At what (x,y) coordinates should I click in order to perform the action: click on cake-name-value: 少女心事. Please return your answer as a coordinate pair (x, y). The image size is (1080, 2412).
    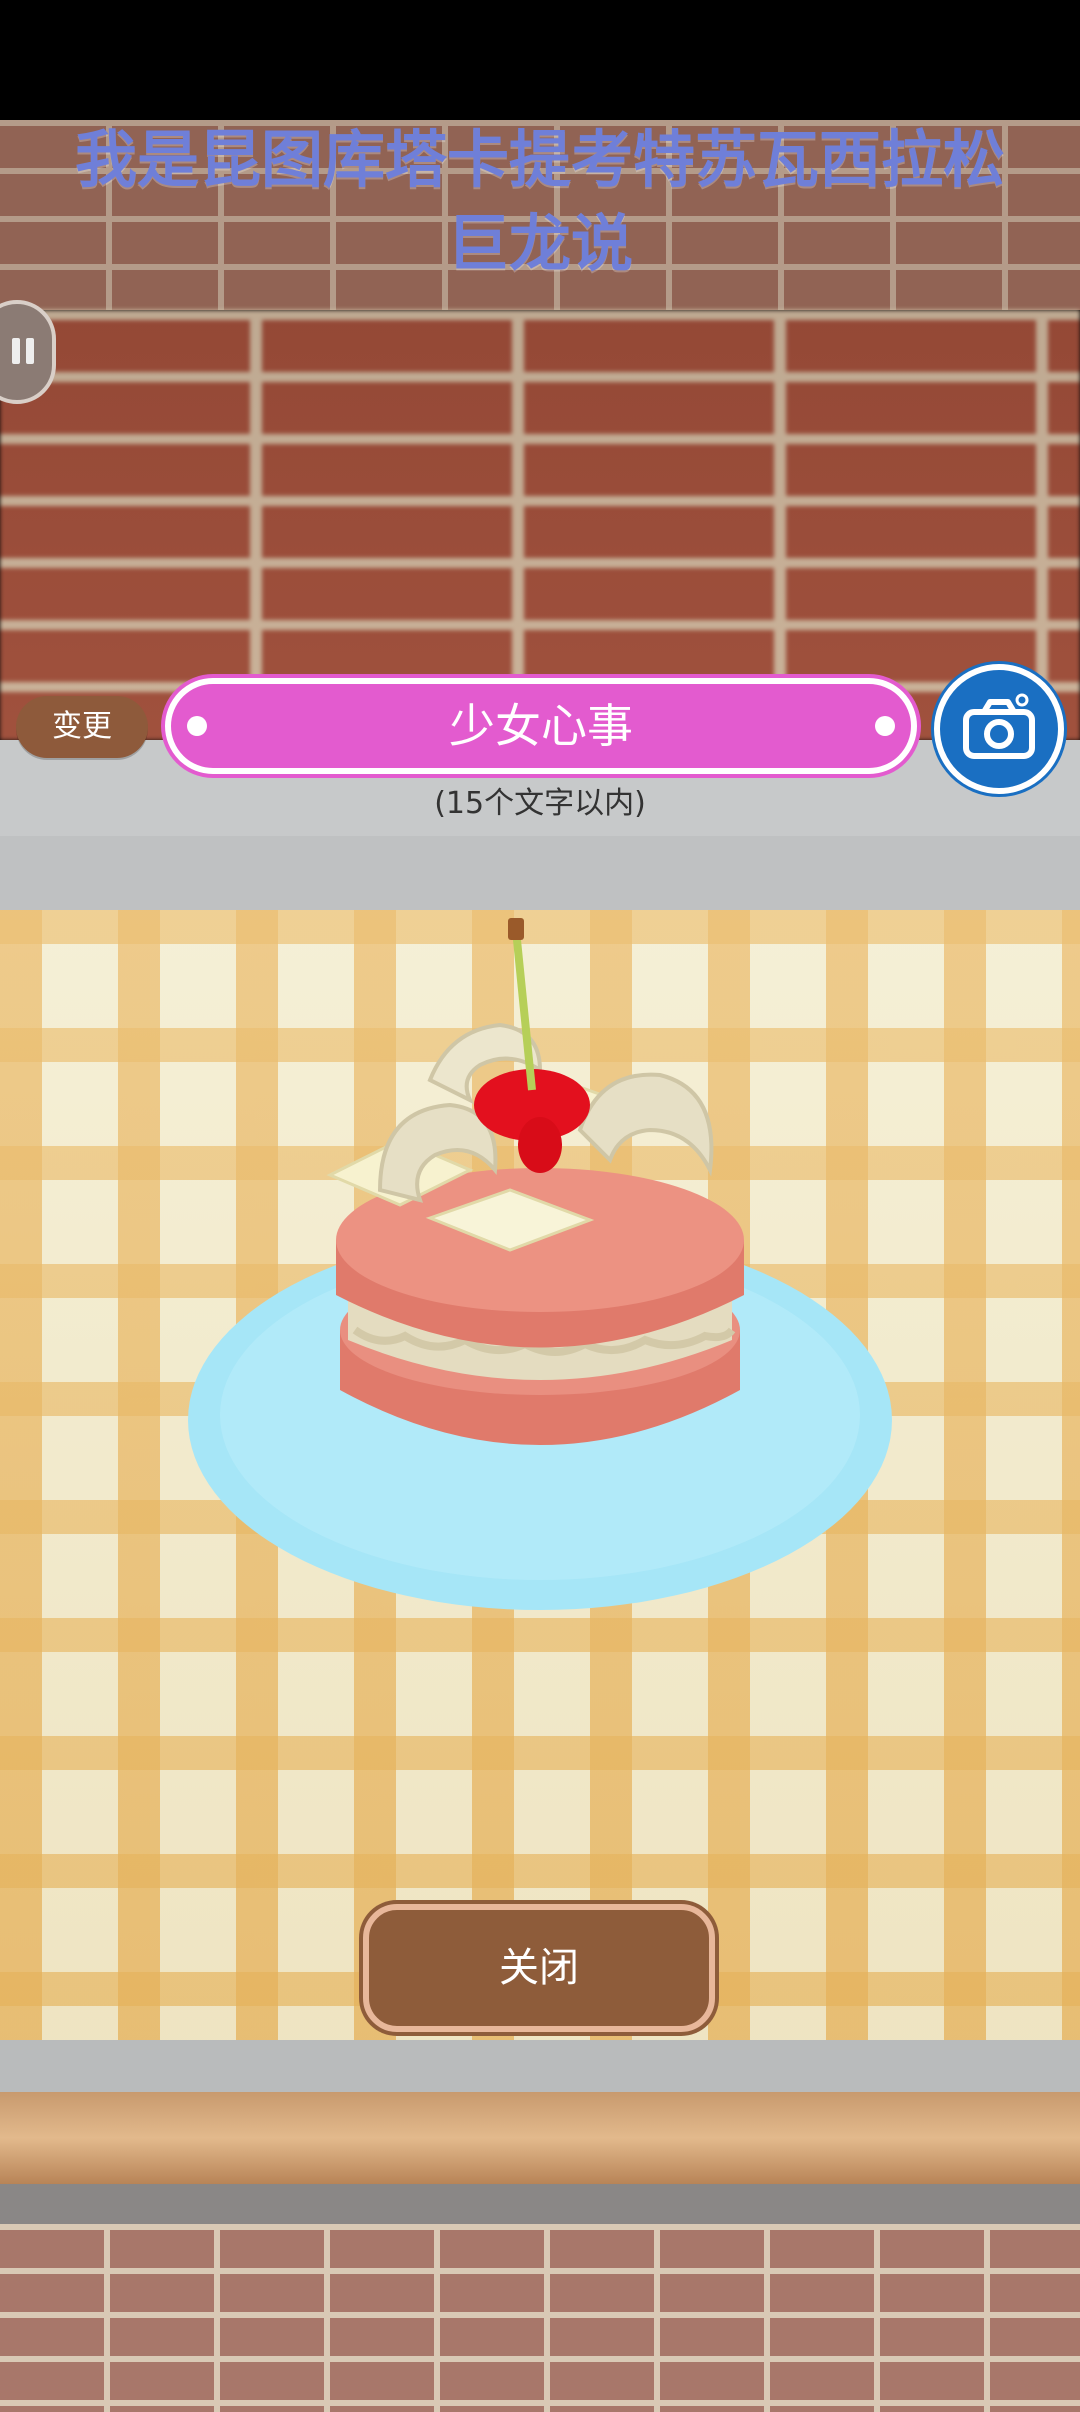
    Looking at the image, I should click on (541, 726).